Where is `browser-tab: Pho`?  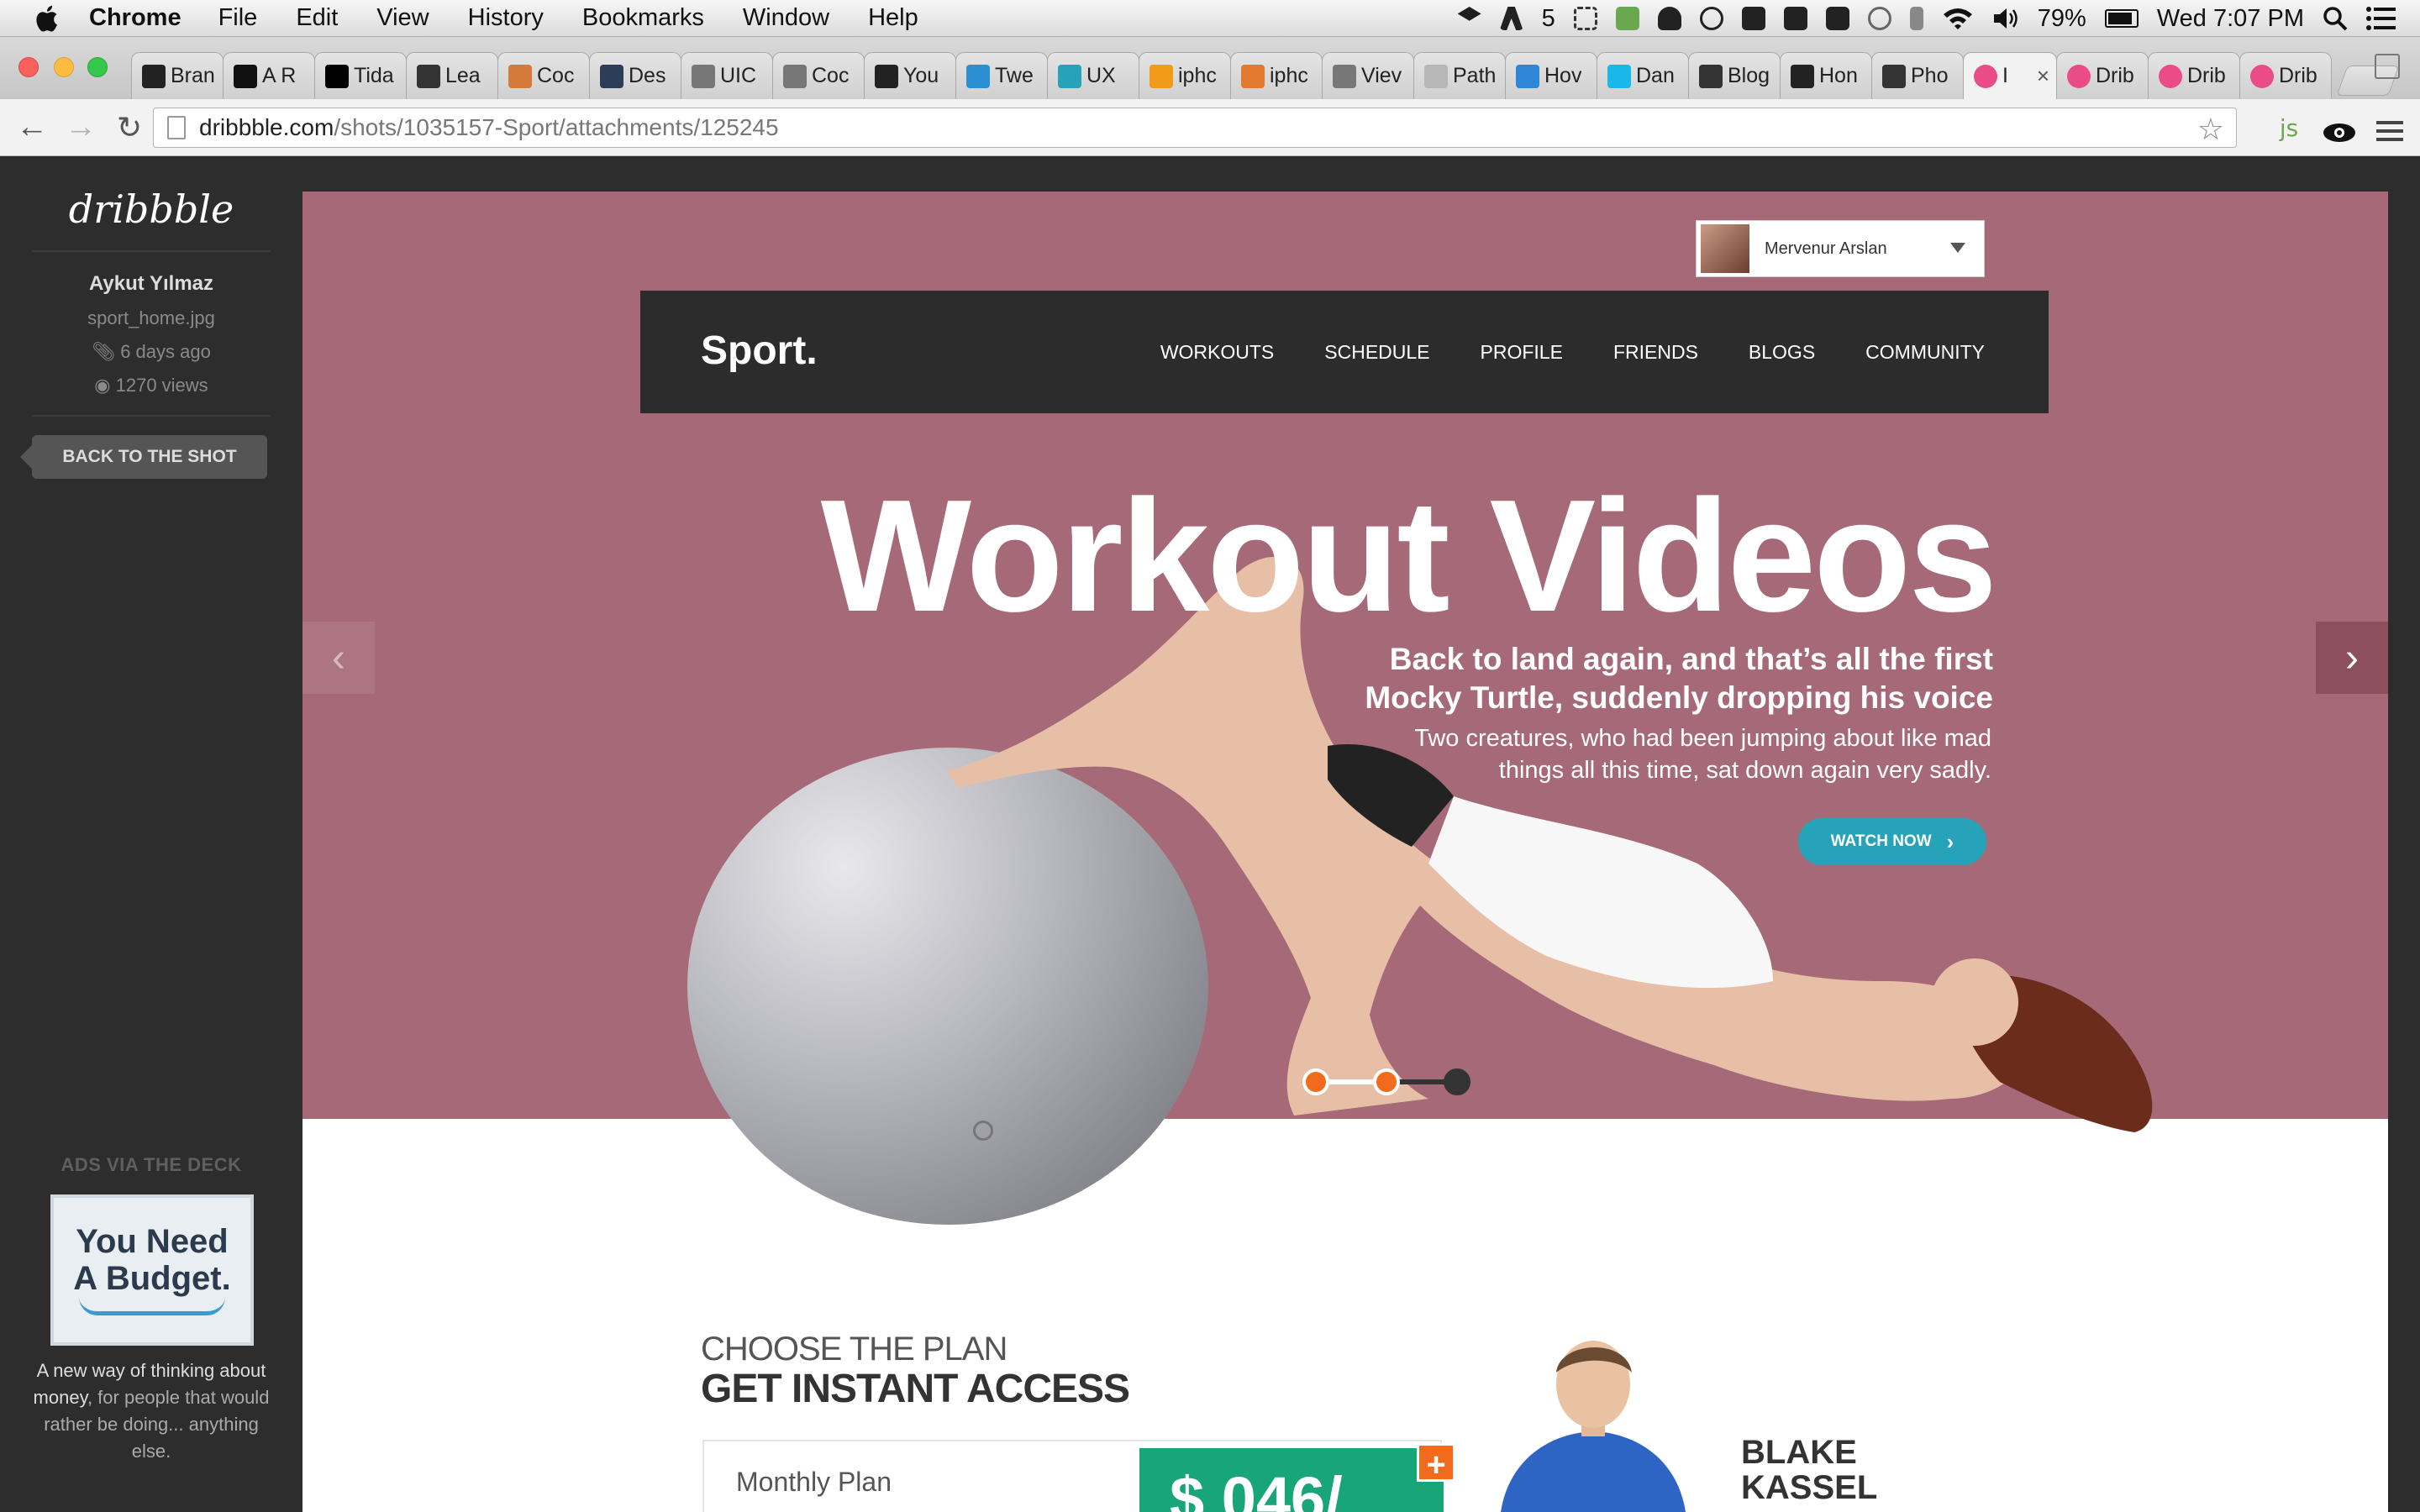
browser-tab: Pho is located at coordinates (1918, 75).